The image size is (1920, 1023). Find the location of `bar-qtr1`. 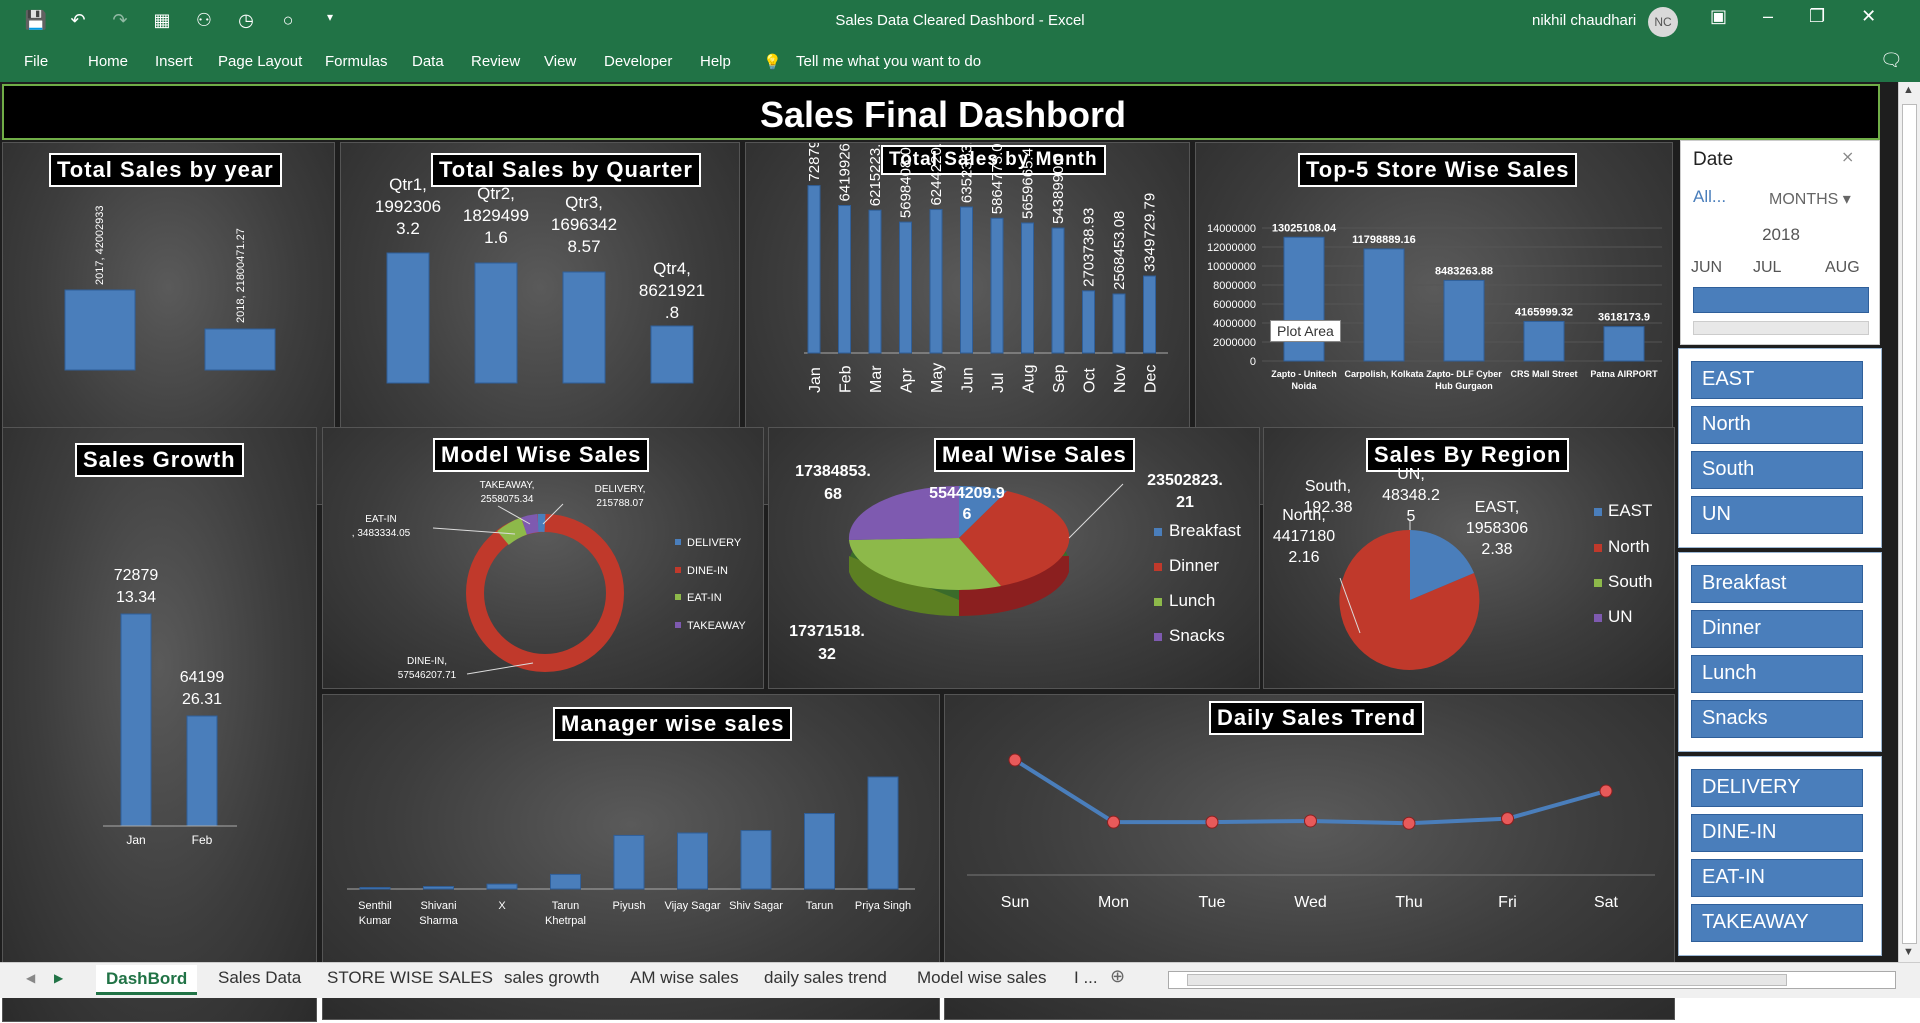

bar-qtr1 is located at coordinates (408, 318).